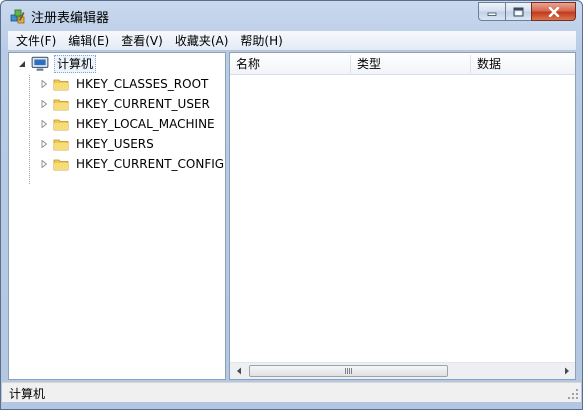  Describe the element at coordinates (292, 41) in the screenshot. I see `menu-bar: 文件(F) 编辑(E) 查看(V) 收藏夹(A) 帮助(H)` at that location.